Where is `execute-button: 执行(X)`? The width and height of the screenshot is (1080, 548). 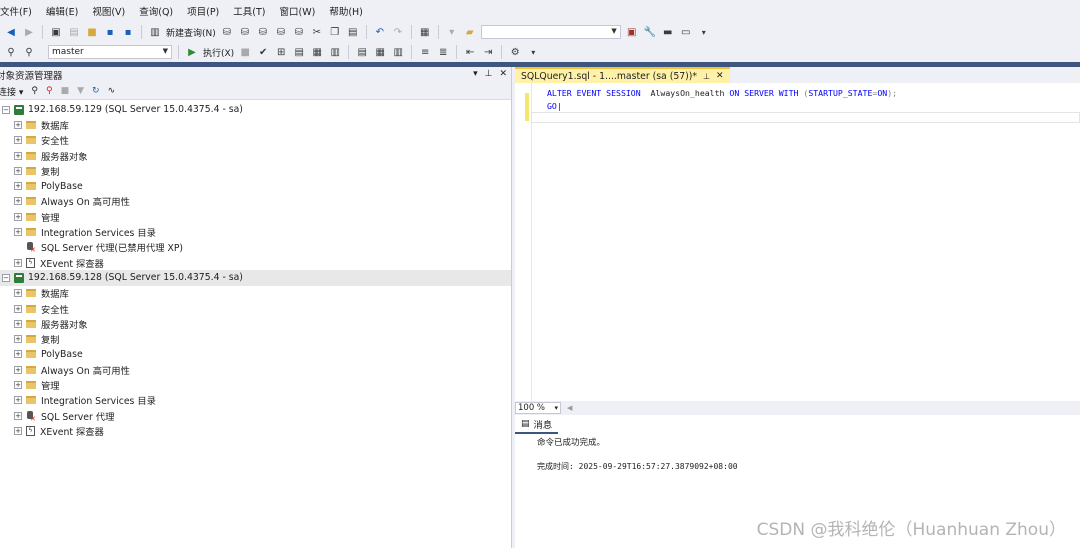
execute-button: 执行(X) is located at coordinates (218, 52).